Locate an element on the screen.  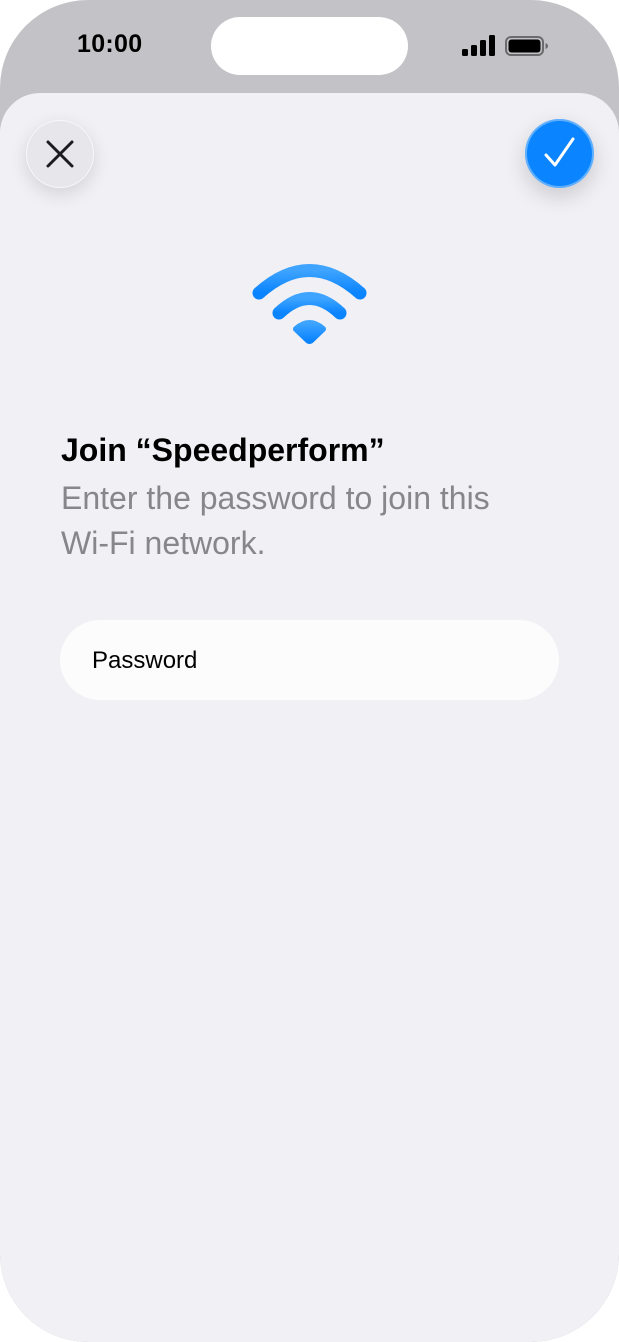
password-field: Password is located at coordinates (309, 660).